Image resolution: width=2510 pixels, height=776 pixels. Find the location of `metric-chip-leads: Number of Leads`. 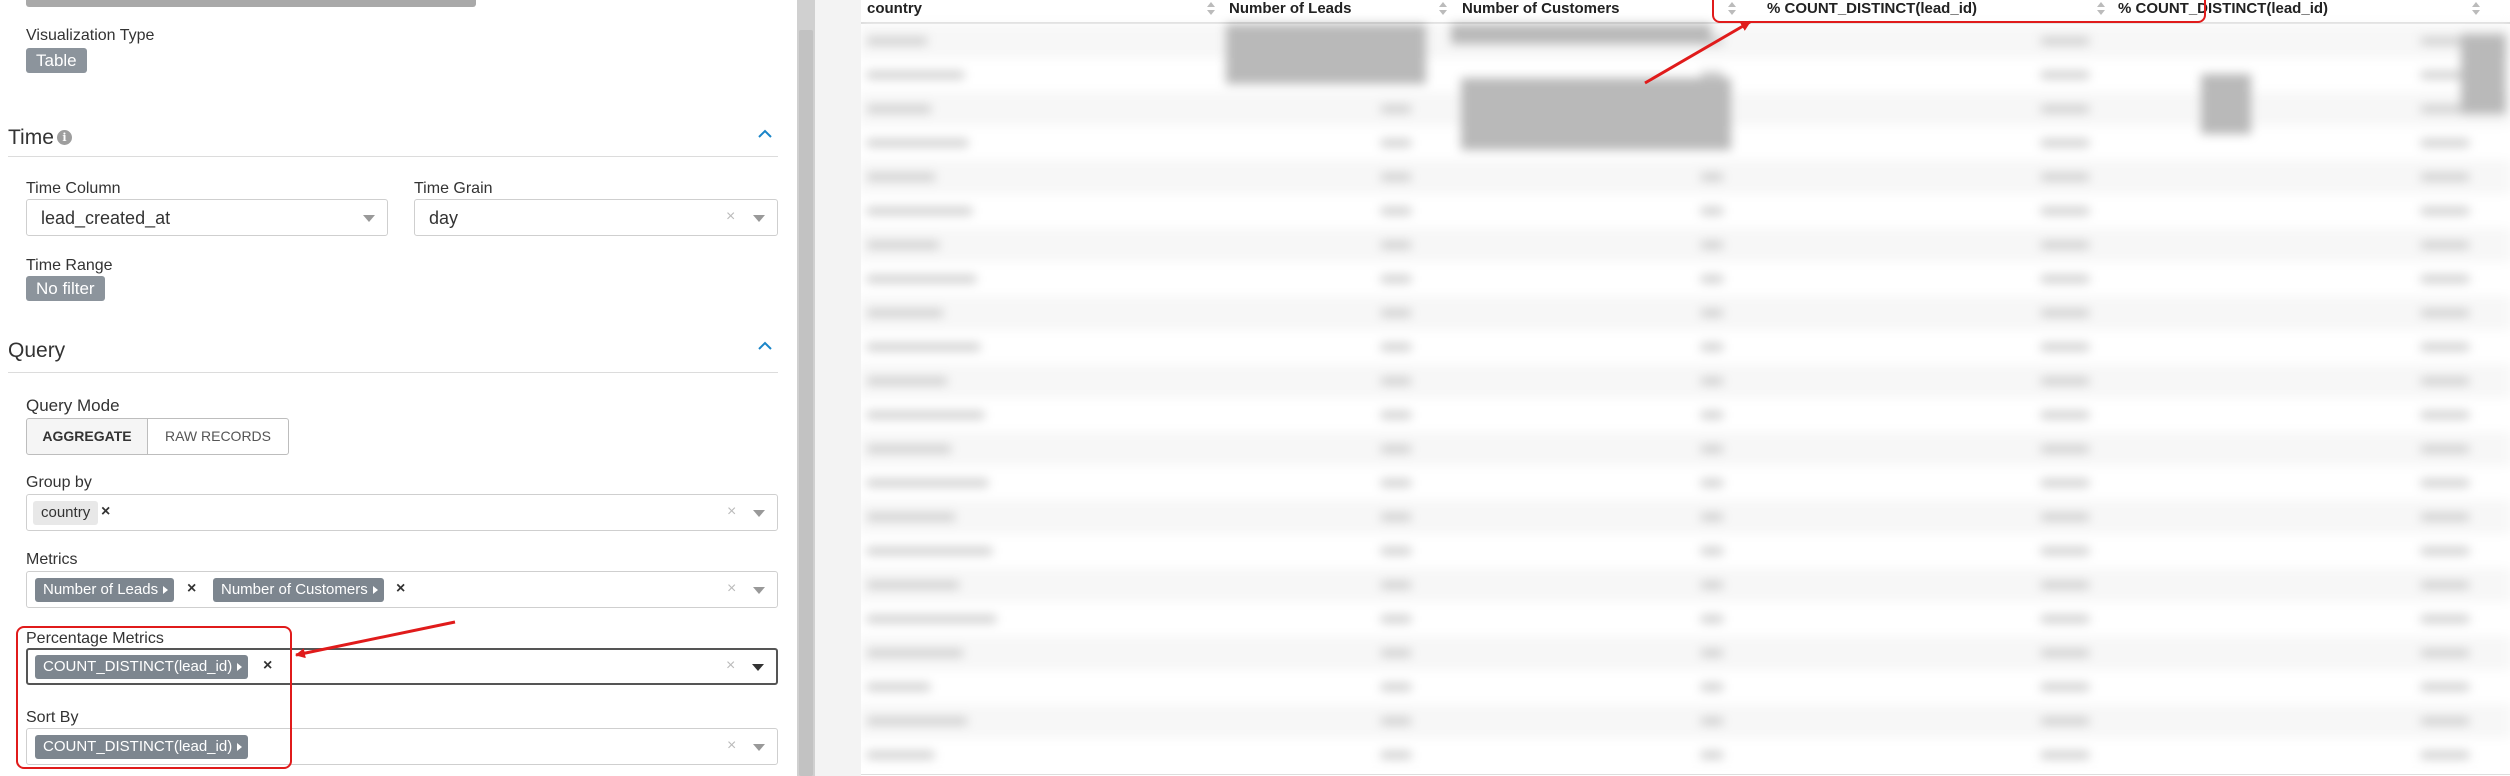

metric-chip-leads: Number of Leads is located at coordinates (105, 590).